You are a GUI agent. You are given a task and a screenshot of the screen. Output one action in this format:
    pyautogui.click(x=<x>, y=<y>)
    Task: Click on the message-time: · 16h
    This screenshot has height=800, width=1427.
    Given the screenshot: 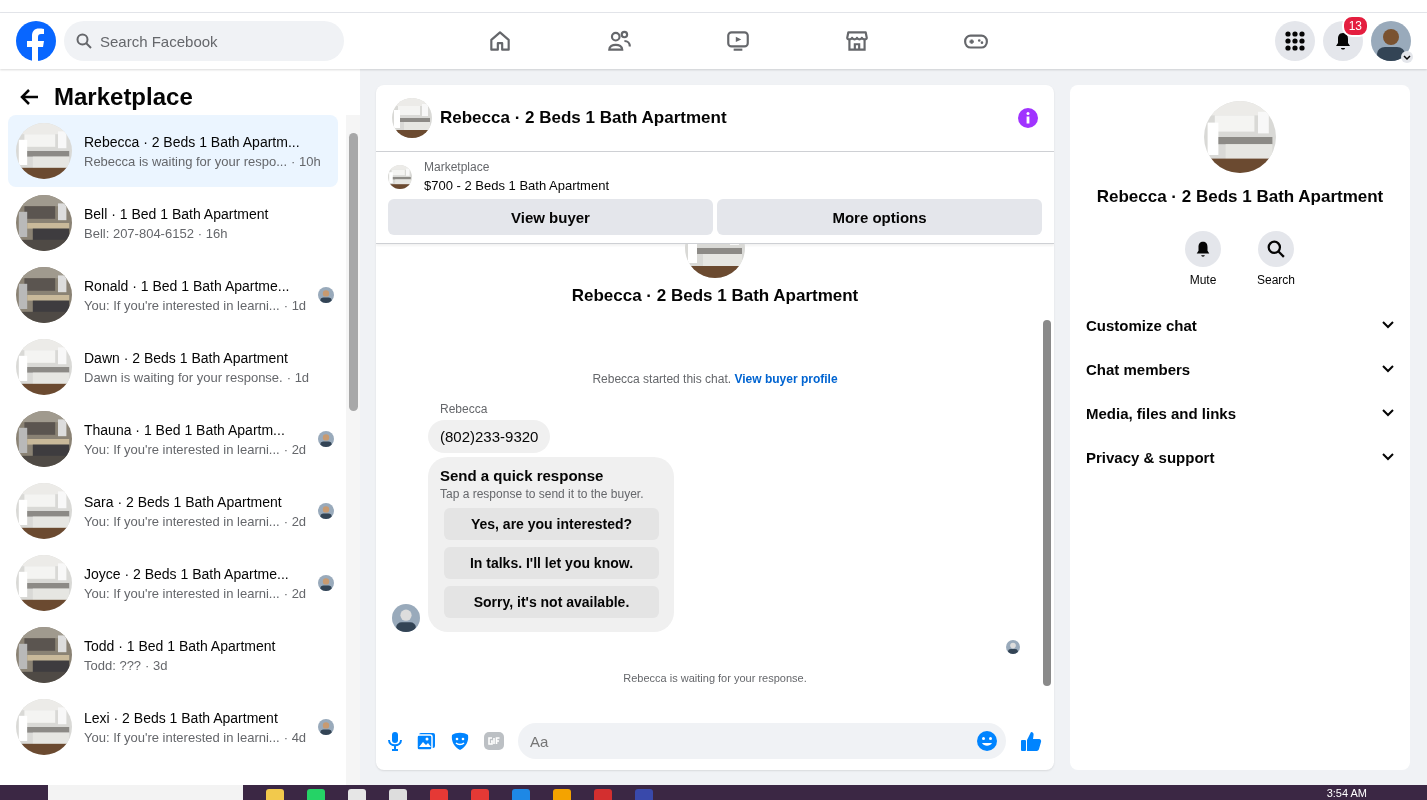 What is the action you would take?
    pyautogui.click(x=212, y=233)
    